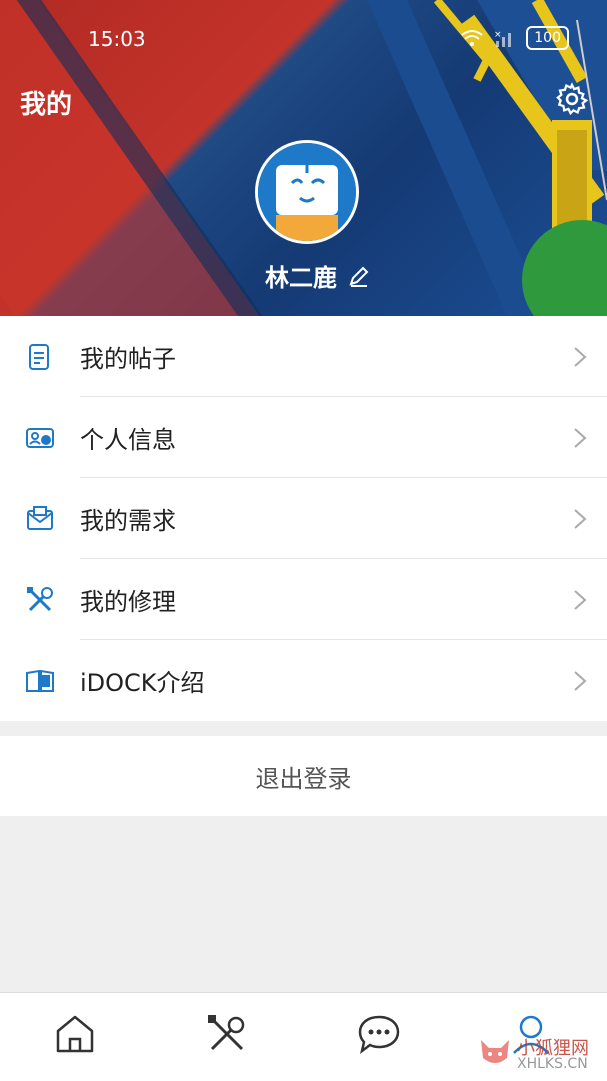 The width and height of the screenshot is (607, 1081). I want to click on edit-pencil-icon, so click(359, 276).